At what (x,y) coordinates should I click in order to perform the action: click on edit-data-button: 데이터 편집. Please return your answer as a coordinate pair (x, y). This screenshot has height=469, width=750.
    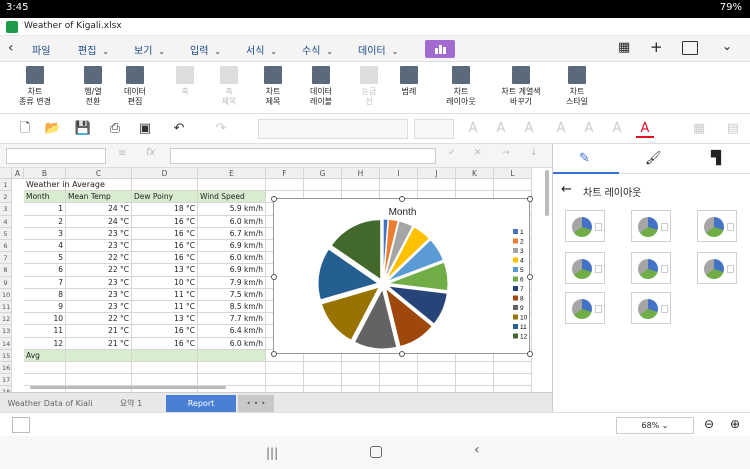
    Looking at the image, I should click on (135, 86).